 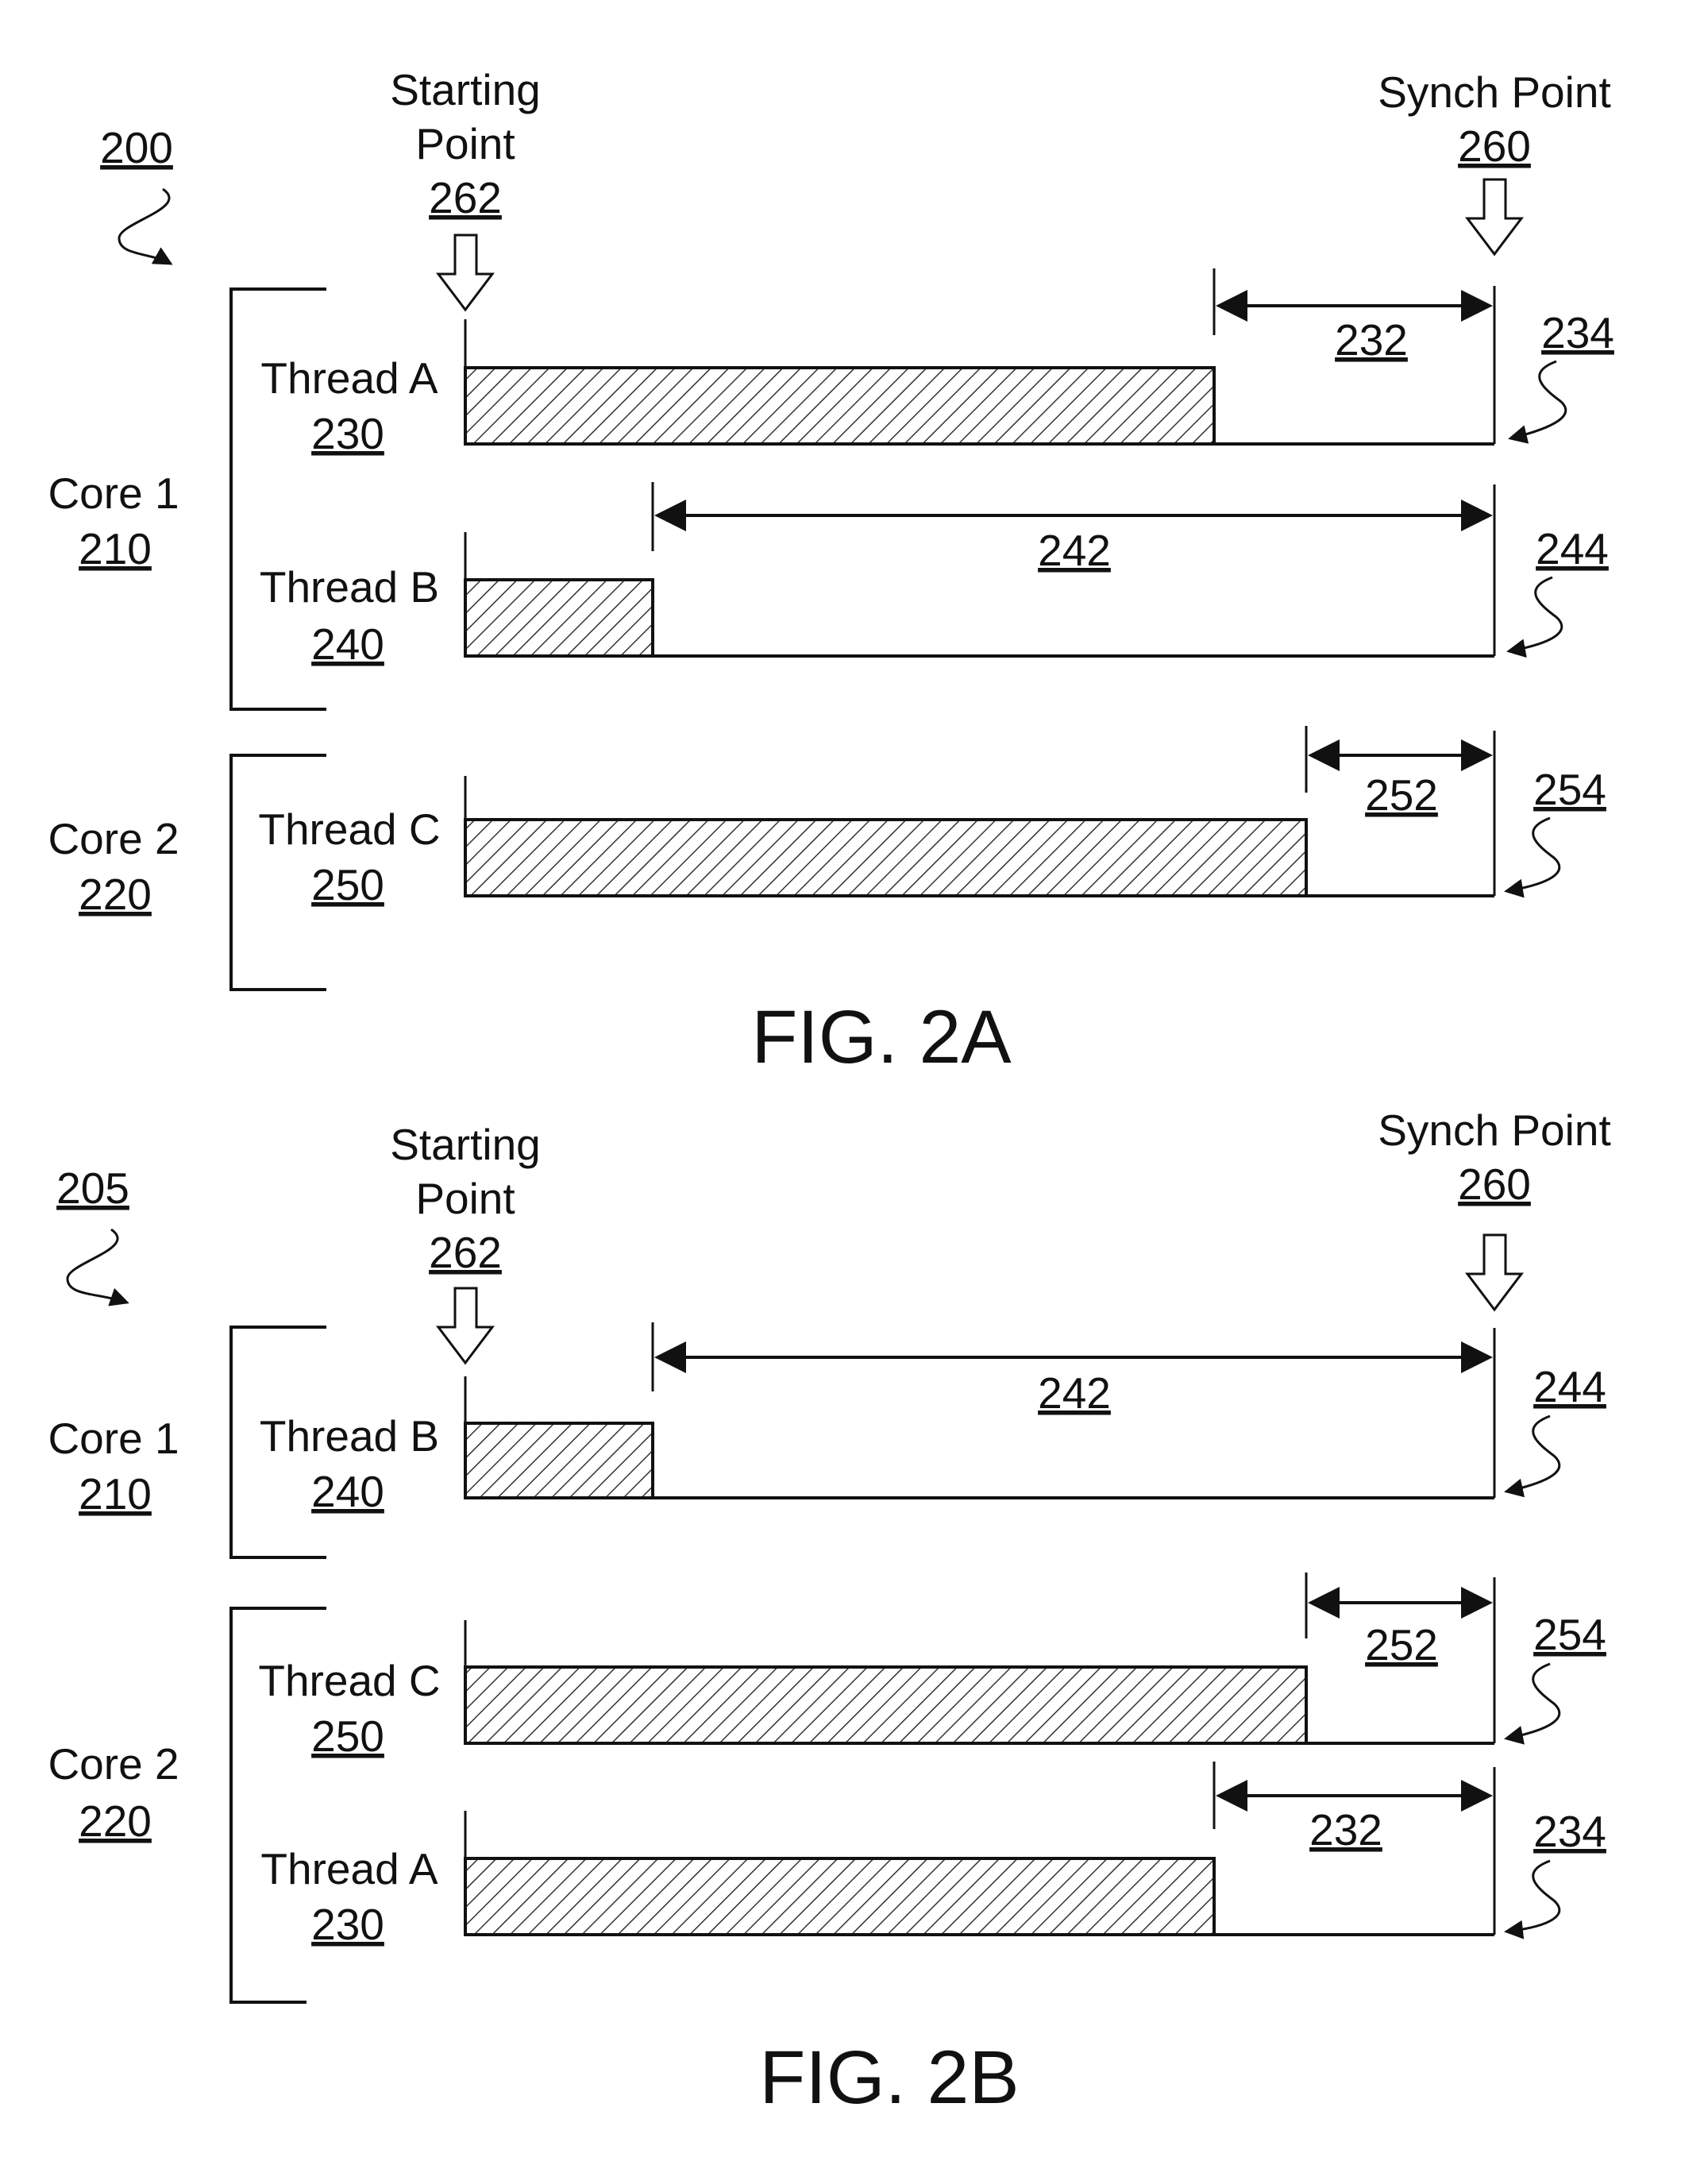 I want to click on figure-ref-label: 200, so click(x=136, y=147).